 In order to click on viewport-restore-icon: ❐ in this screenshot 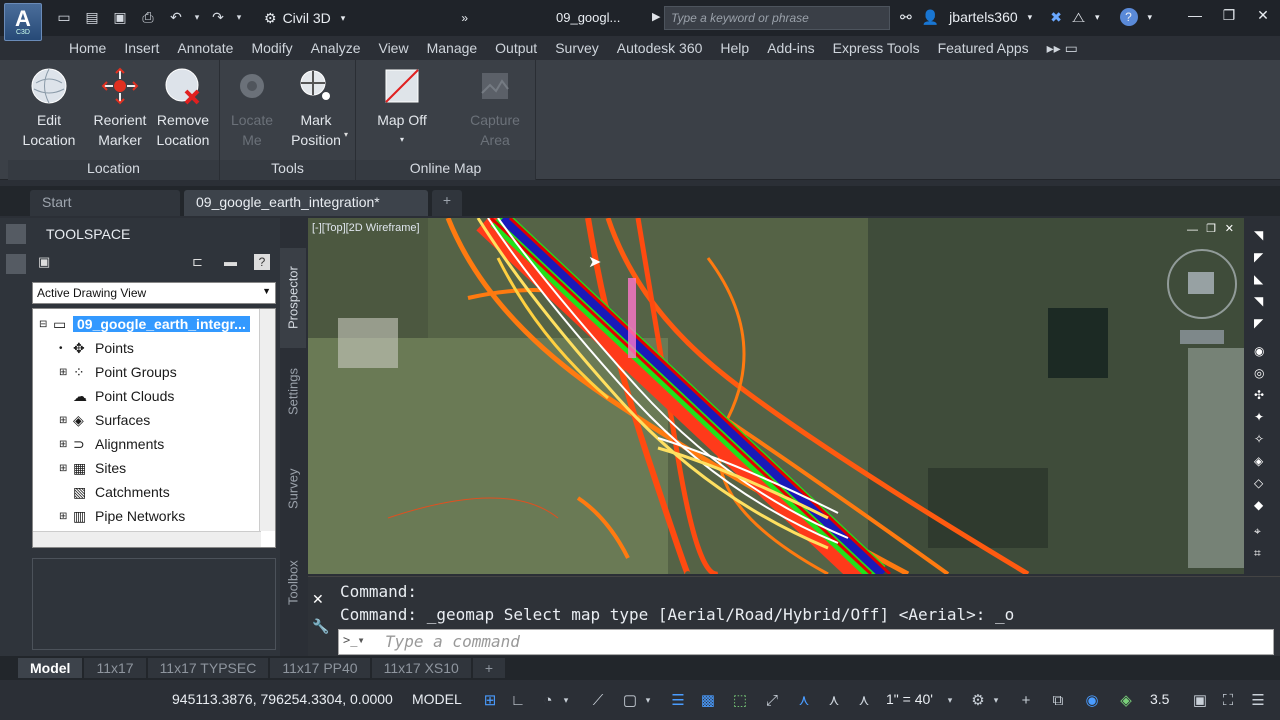, I will do `click(1211, 228)`.